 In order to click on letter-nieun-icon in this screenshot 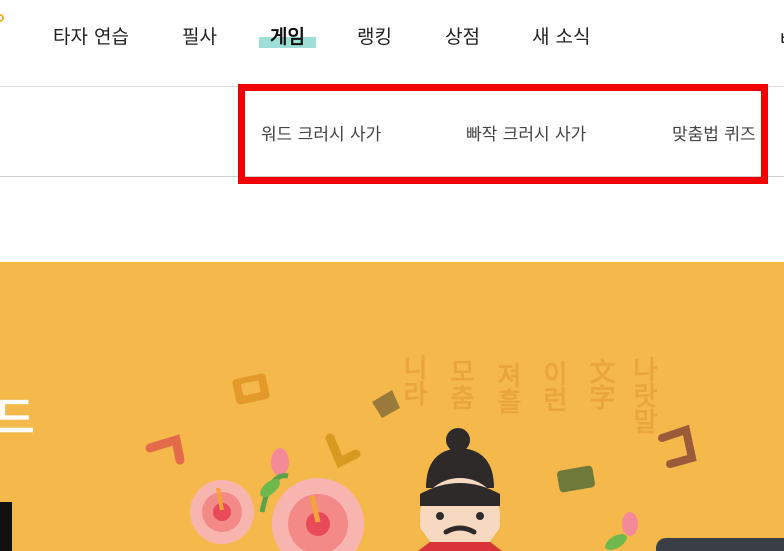, I will do `click(343, 451)`.